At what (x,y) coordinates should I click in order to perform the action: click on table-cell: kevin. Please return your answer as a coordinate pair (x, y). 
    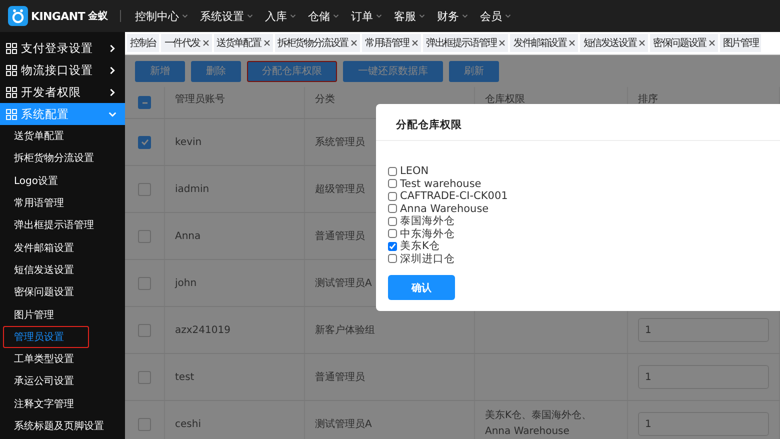
    Looking at the image, I should click on (235, 142).